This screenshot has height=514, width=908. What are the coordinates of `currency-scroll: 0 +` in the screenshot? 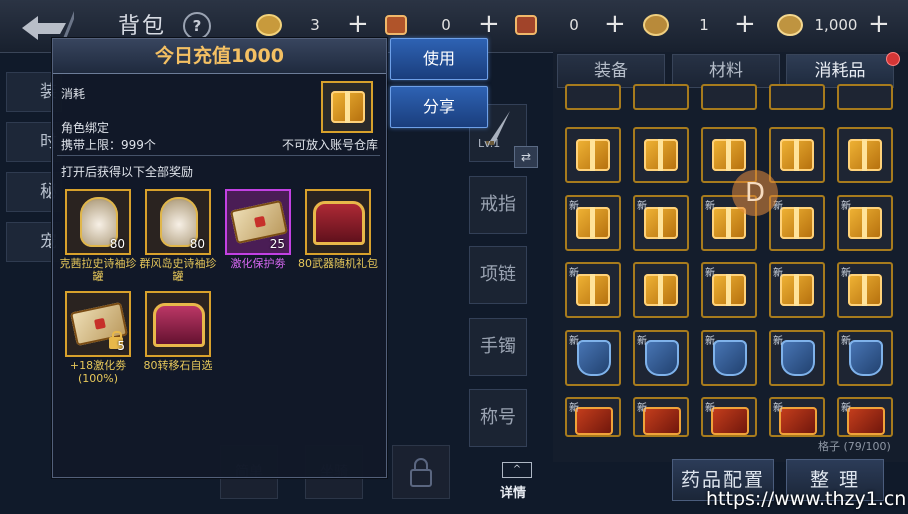 It's located at (442, 24).